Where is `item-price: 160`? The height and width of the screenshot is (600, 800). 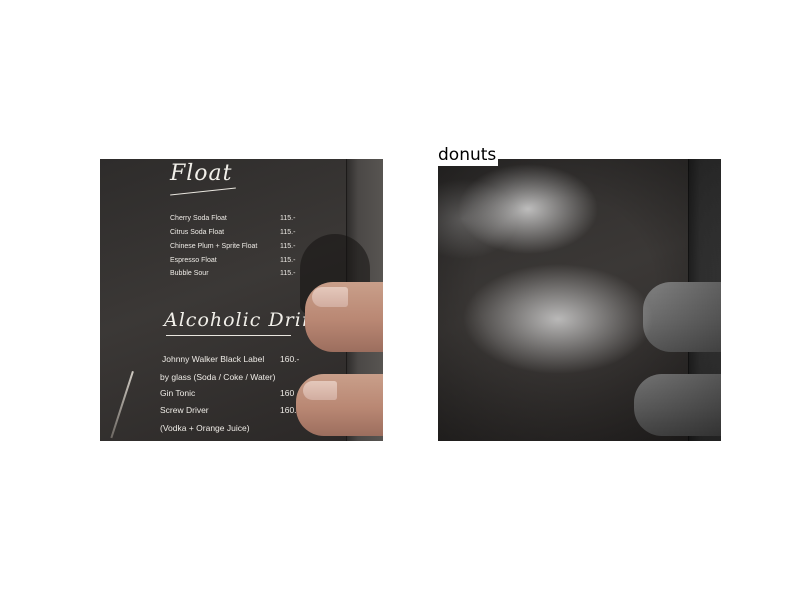 item-price: 160 is located at coordinates (287, 393).